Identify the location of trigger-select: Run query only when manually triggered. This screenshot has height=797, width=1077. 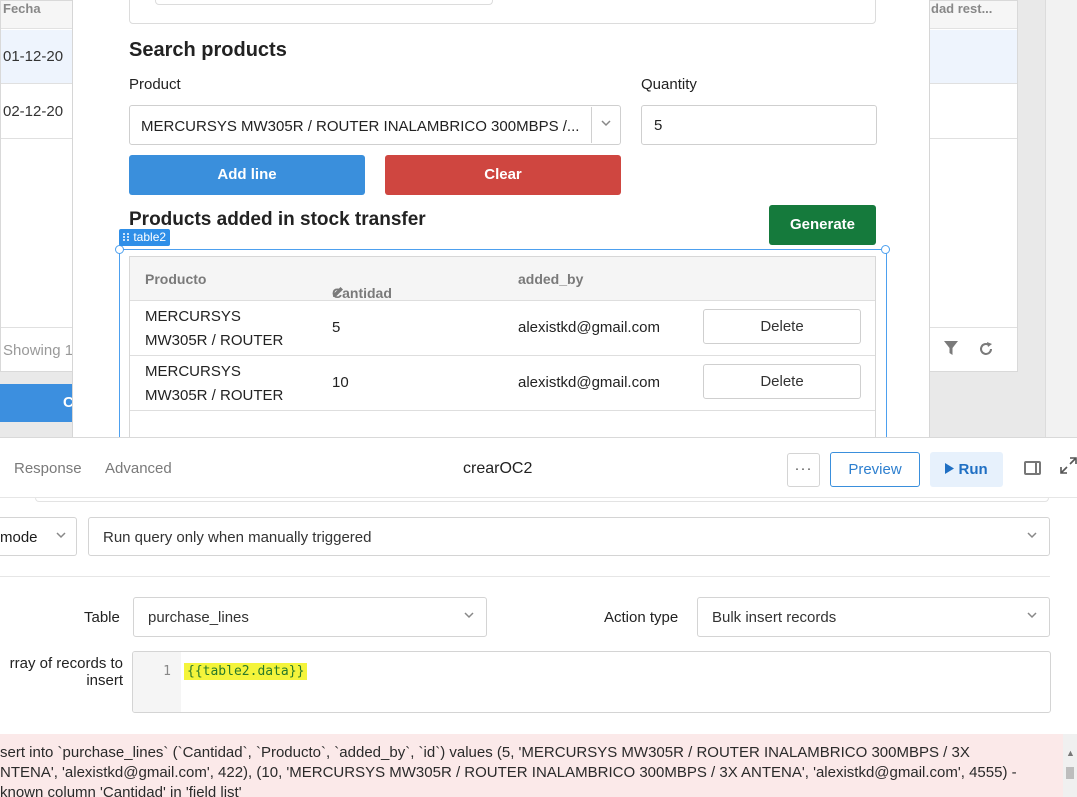
(569, 536).